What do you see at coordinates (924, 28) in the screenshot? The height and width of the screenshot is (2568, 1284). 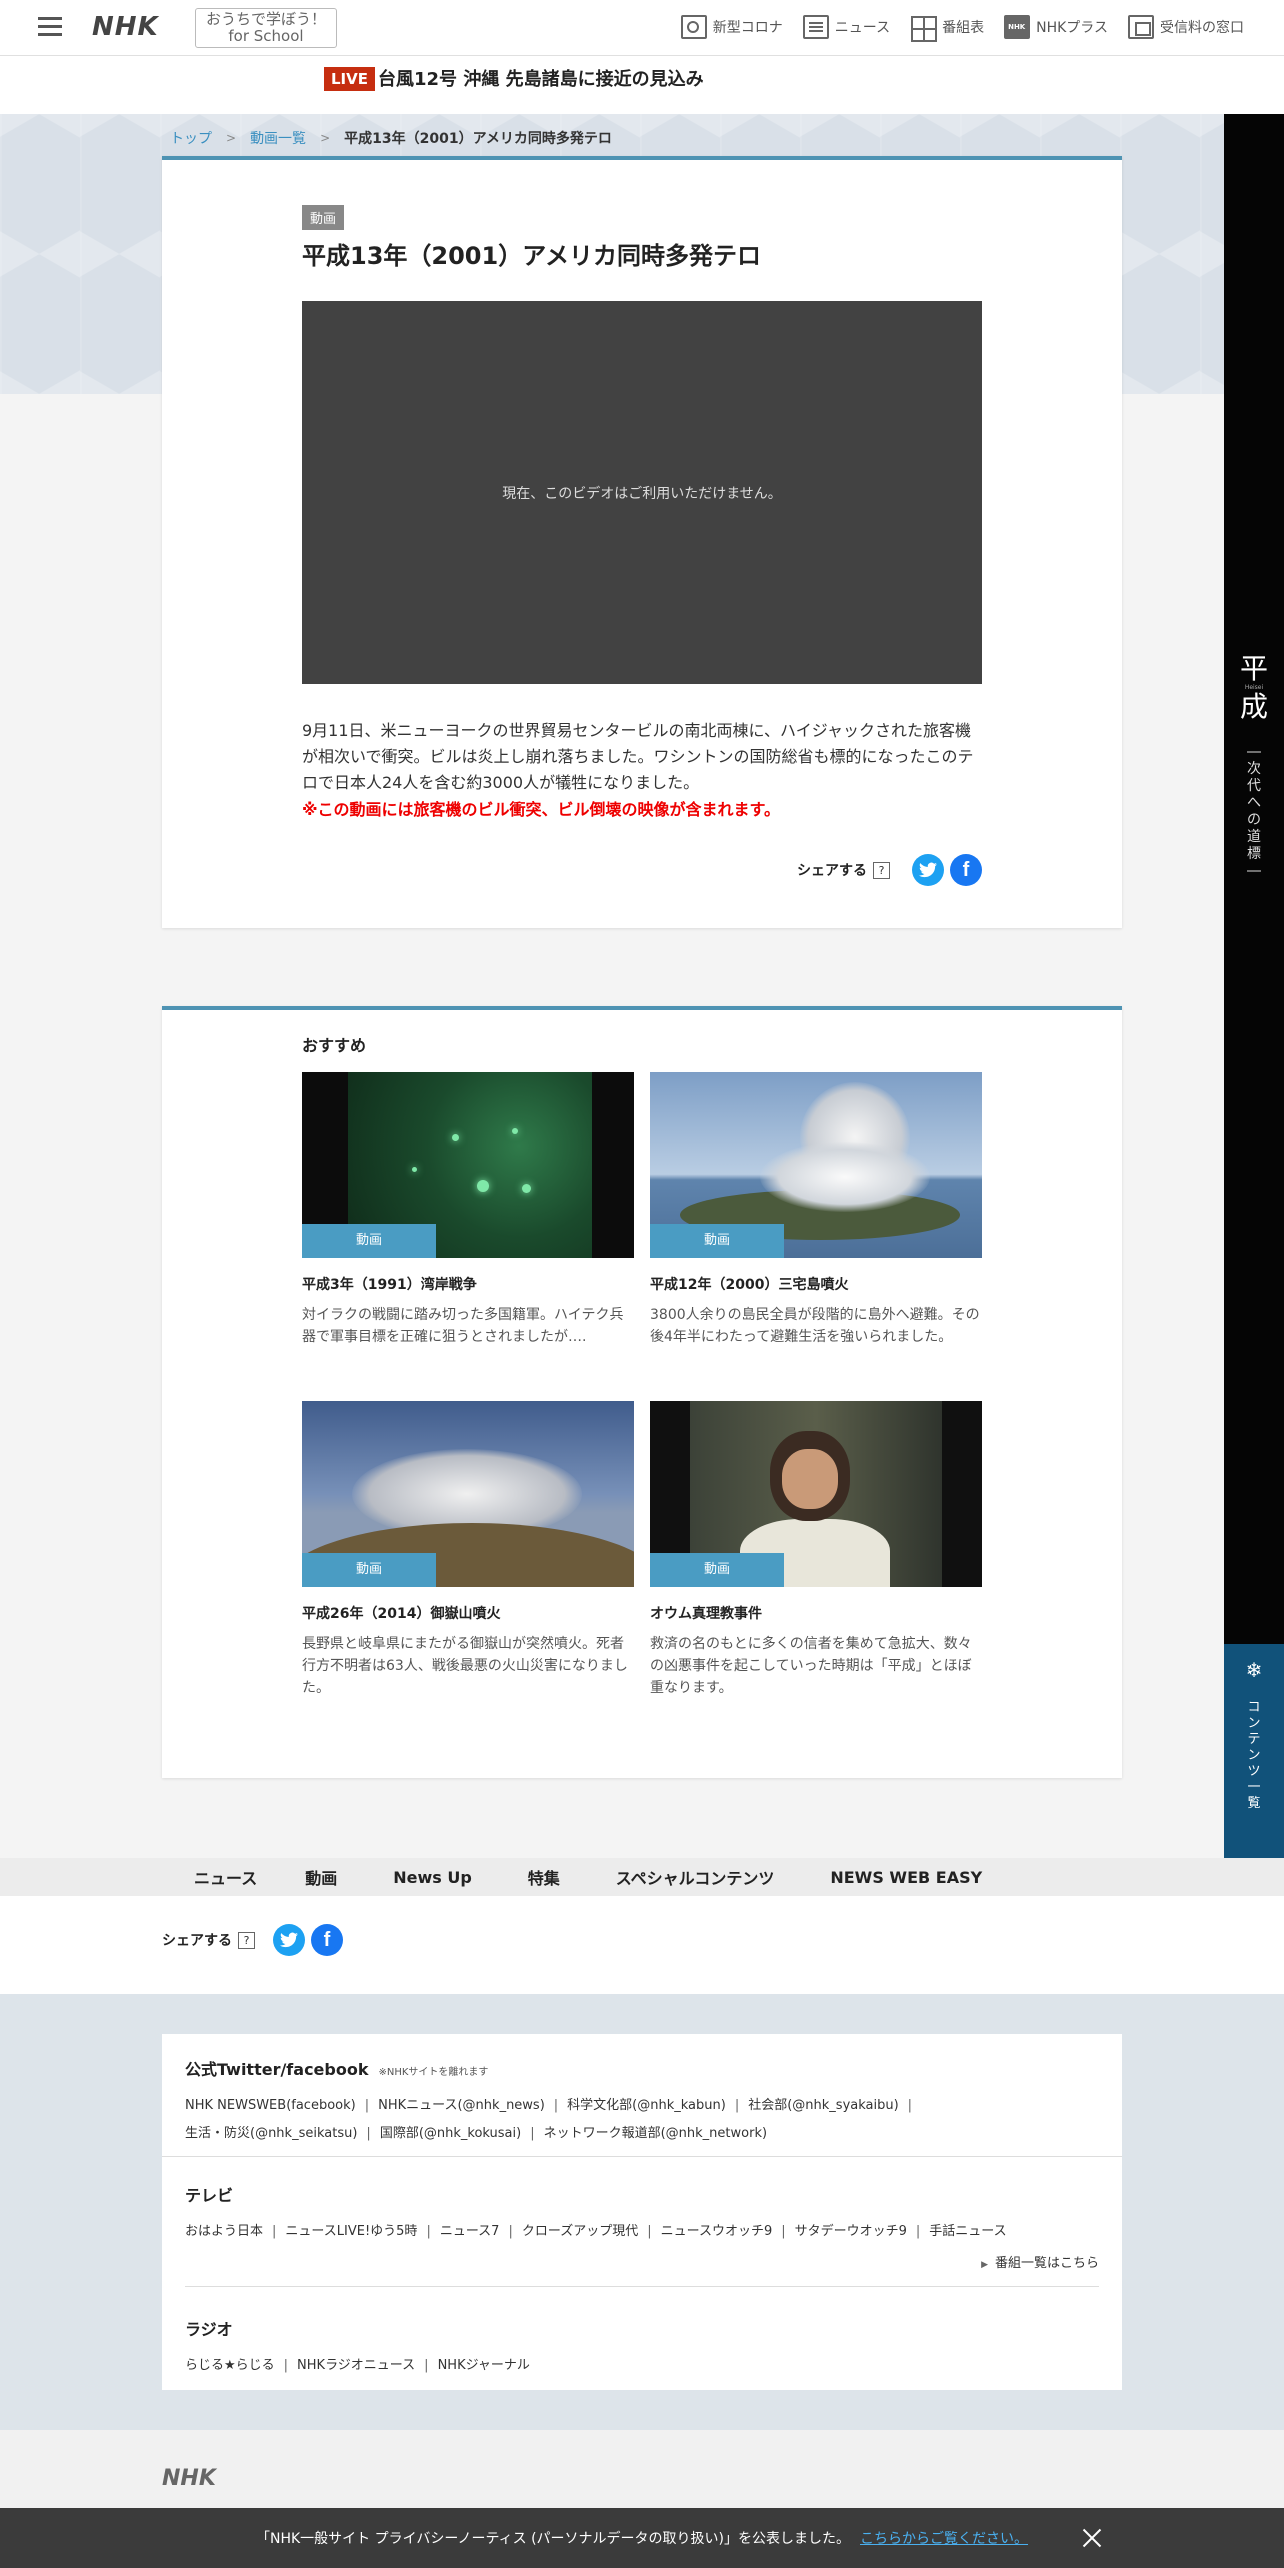 I see `program-grid-icon` at bounding box center [924, 28].